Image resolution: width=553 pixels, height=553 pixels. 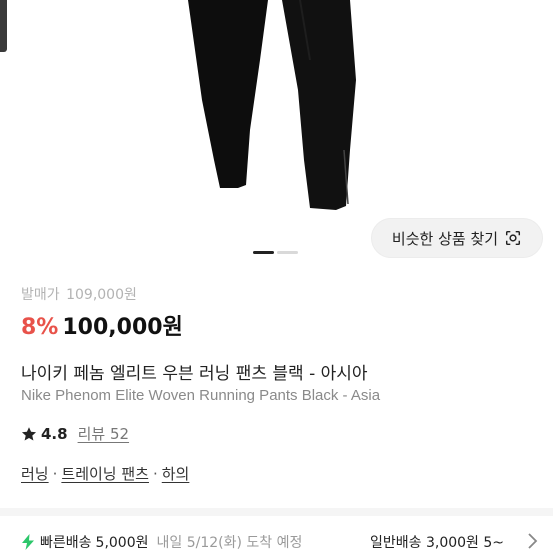 I want to click on bolt-icon, so click(x=28, y=542).